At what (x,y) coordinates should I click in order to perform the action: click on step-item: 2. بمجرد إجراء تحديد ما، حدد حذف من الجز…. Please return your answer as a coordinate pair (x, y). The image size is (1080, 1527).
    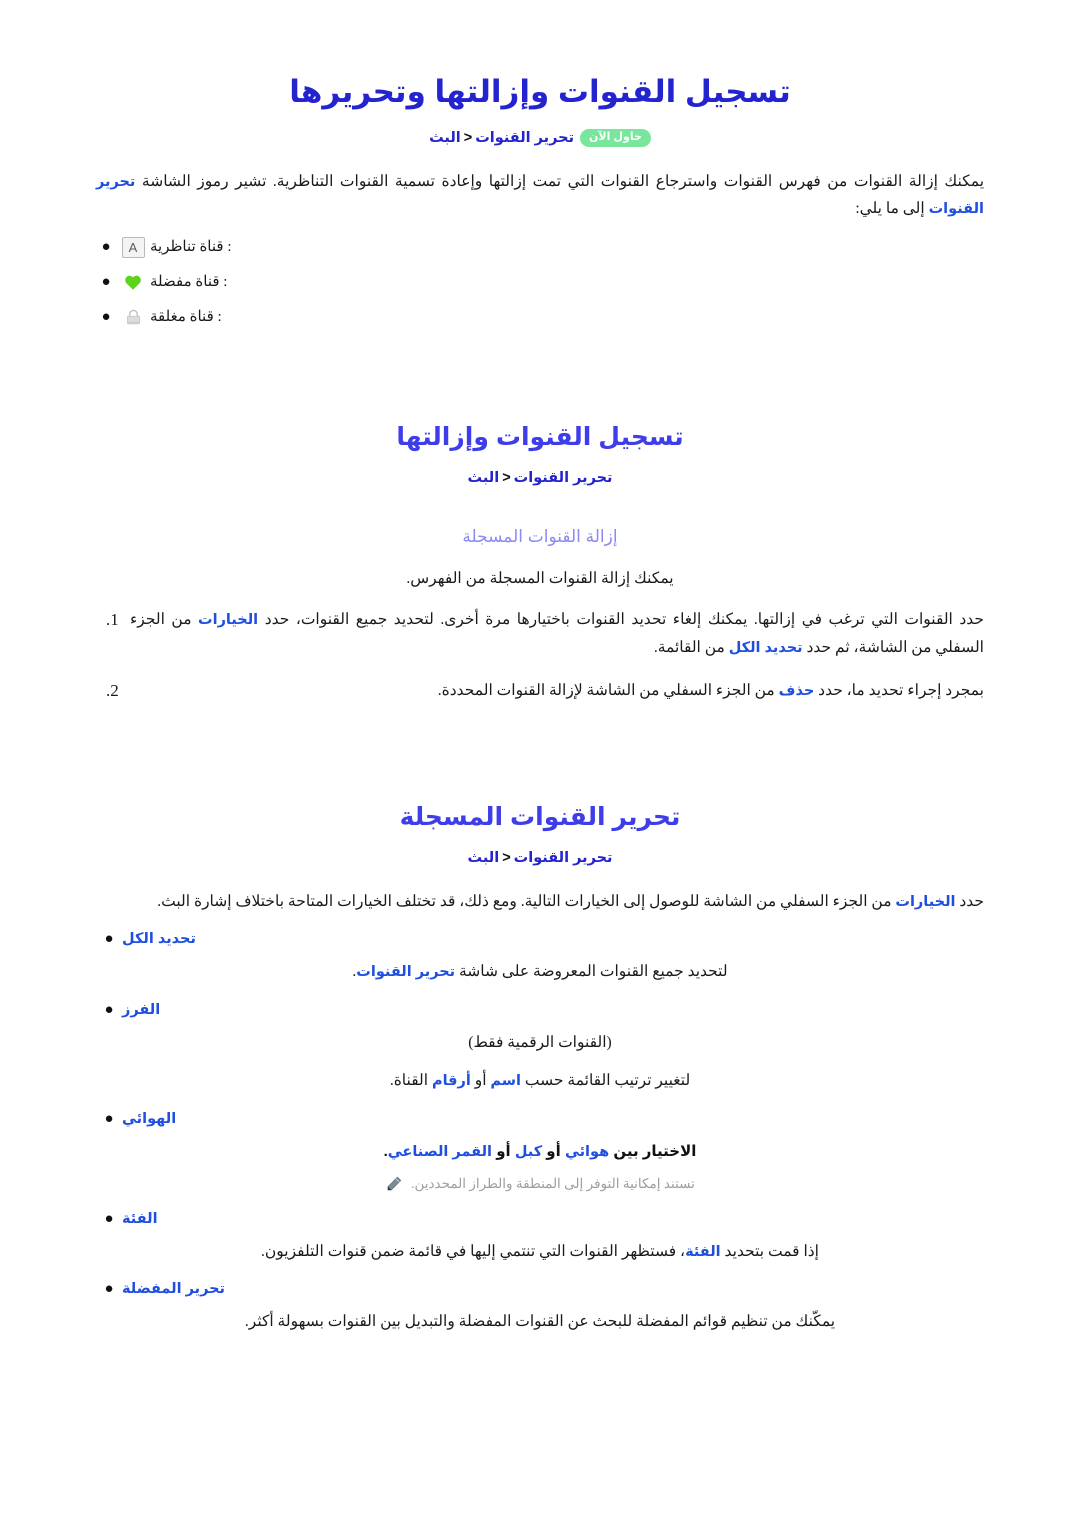
    Looking at the image, I should click on (540, 691).